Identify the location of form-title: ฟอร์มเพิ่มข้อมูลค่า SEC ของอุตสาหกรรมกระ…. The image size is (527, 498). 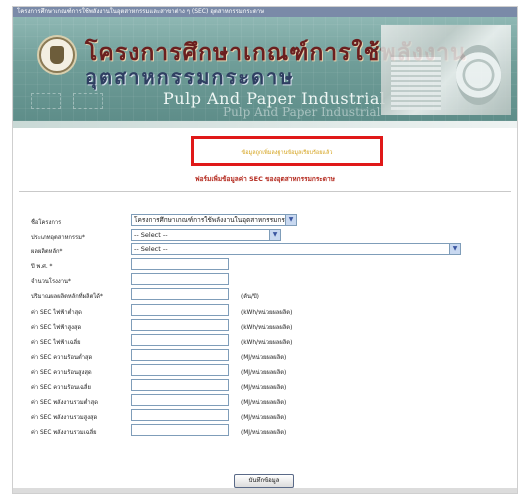
(265, 179).